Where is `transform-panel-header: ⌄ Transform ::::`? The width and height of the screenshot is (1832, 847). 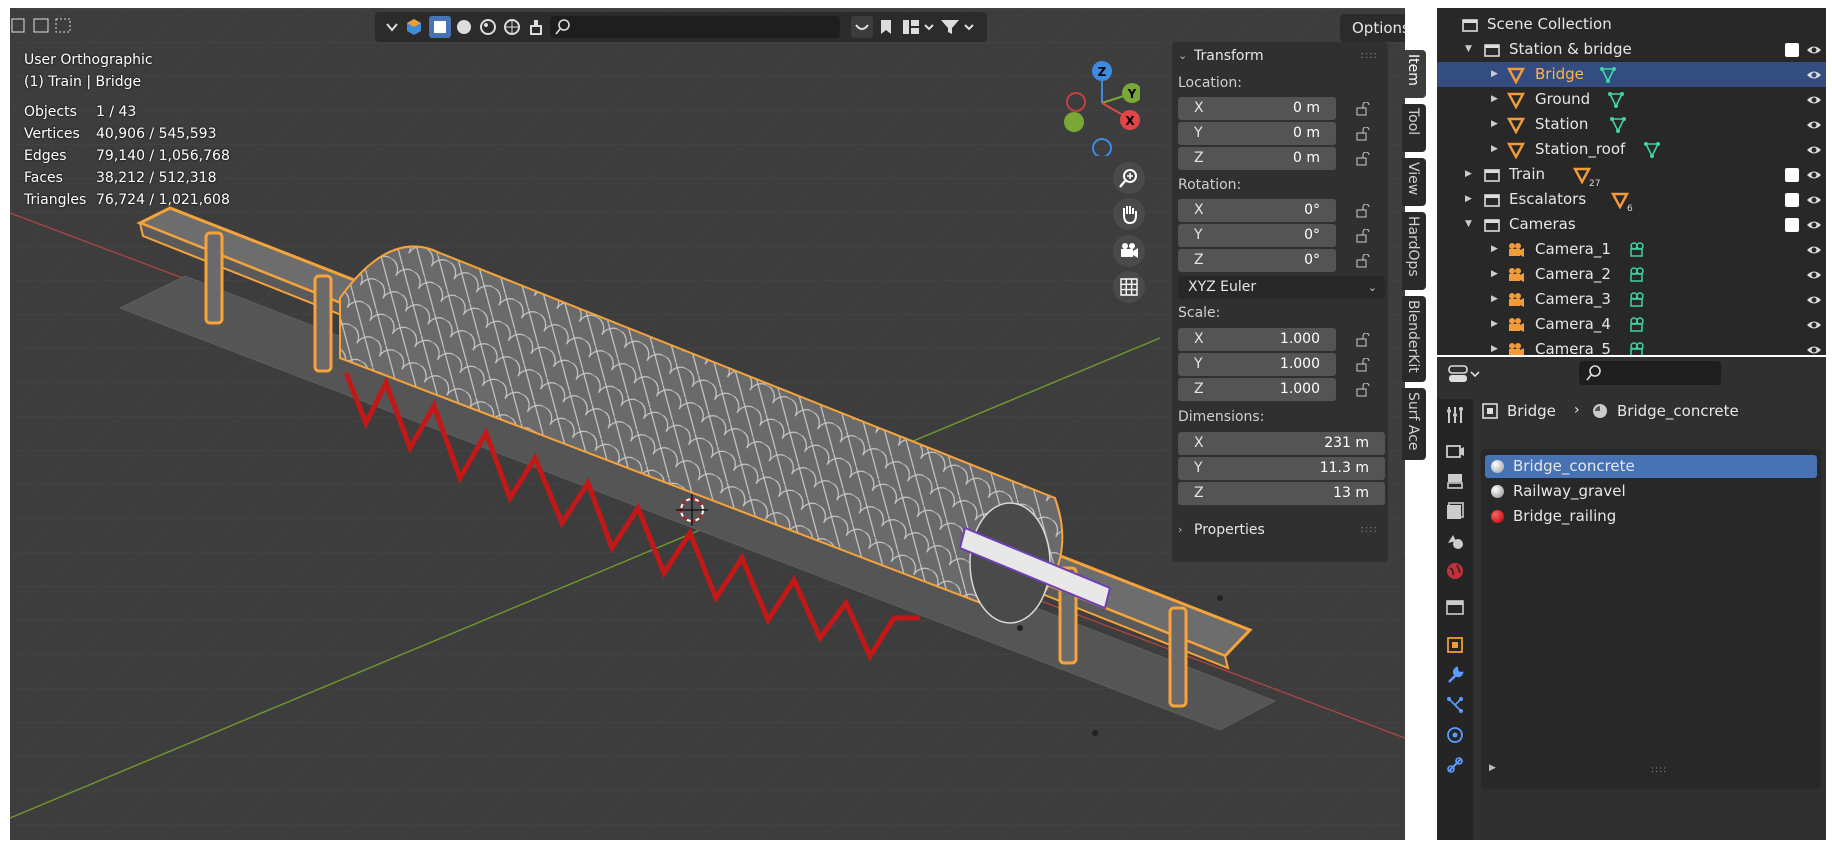 transform-panel-header: ⌄ Transform :::: is located at coordinates (1280, 56).